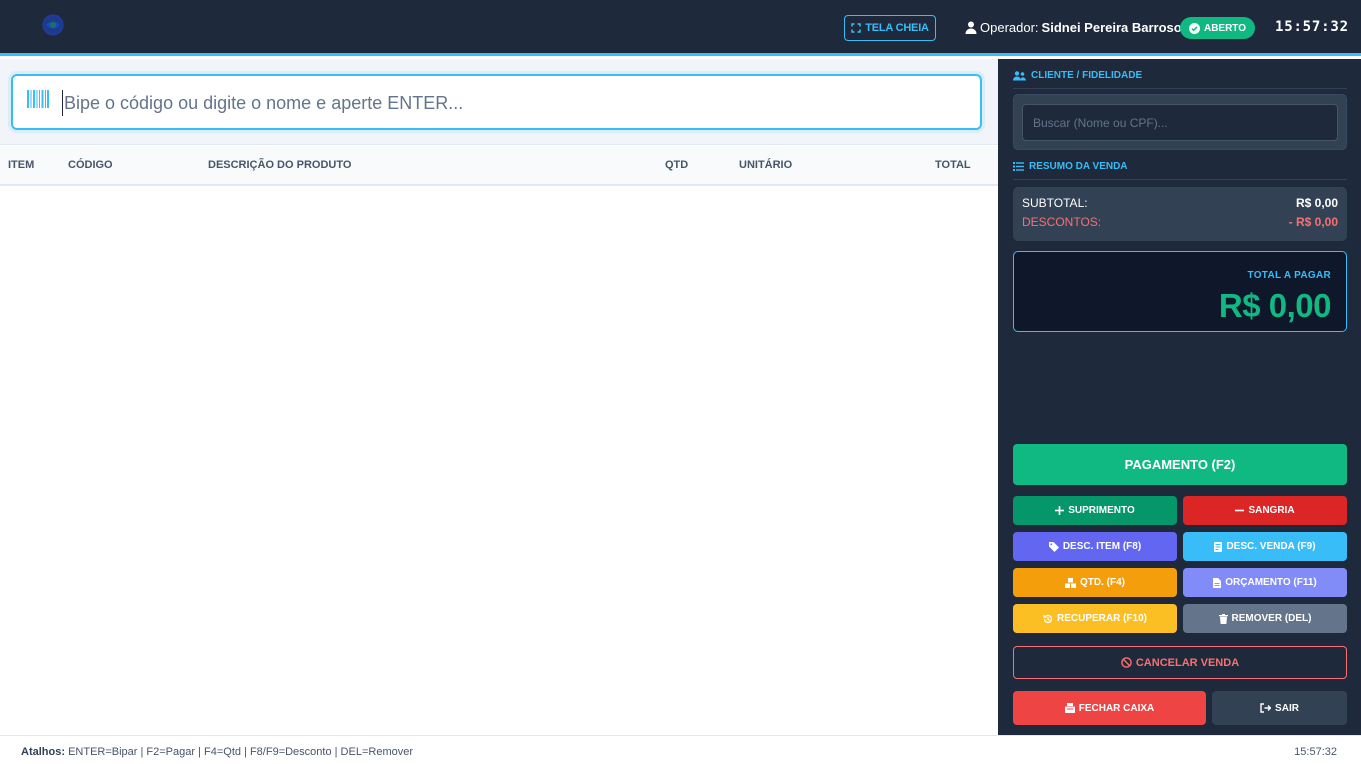 This screenshot has height=764, width=1361. Describe the element at coordinates (1102, 582) in the screenshot. I see `quantity-label: QTD. (F4)` at that location.